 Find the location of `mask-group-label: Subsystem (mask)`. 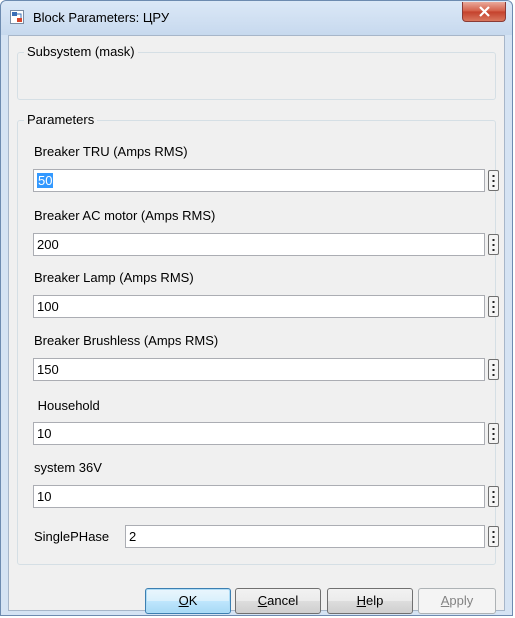

mask-group-label: Subsystem (mask) is located at coordinates (81, 51).